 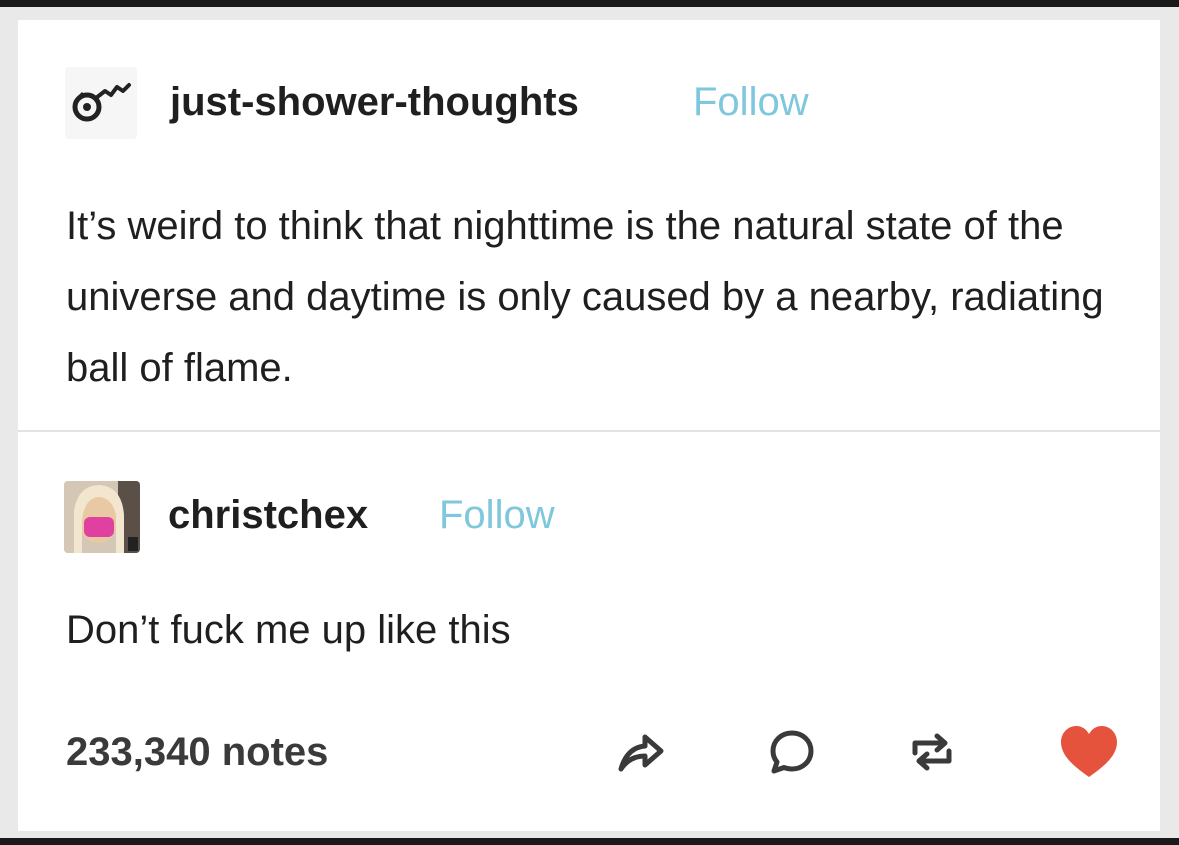 I want to click on shower-head-icon, so click(x=101, y=102).